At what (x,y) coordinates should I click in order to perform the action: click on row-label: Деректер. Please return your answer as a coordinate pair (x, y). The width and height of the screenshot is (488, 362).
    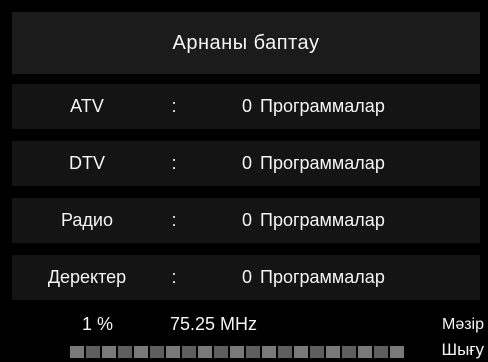
    Looking at the image, I should click on (87, 277).